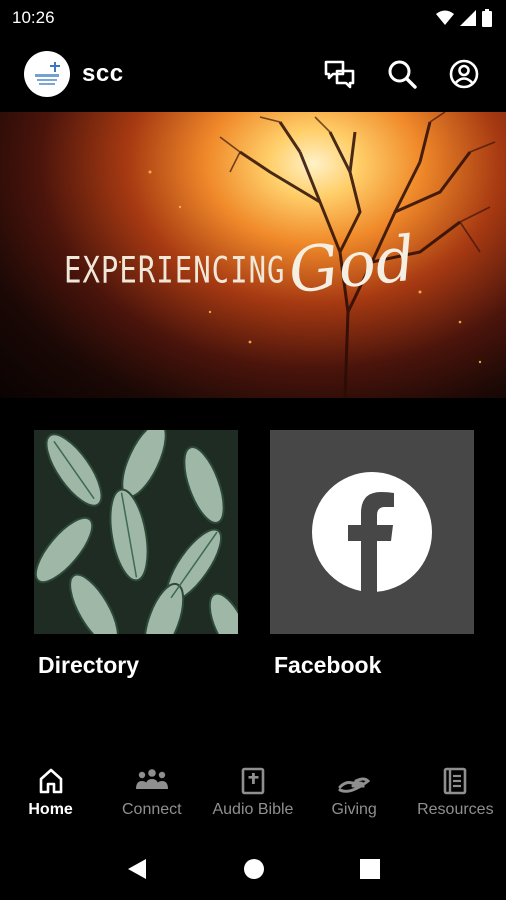 Image resolution: width=506 pixels, height=900 pixels. Describe the element at coordinates (328, 665) in the screenshot. I see `tile-label-facebook: Facebook` at that location.